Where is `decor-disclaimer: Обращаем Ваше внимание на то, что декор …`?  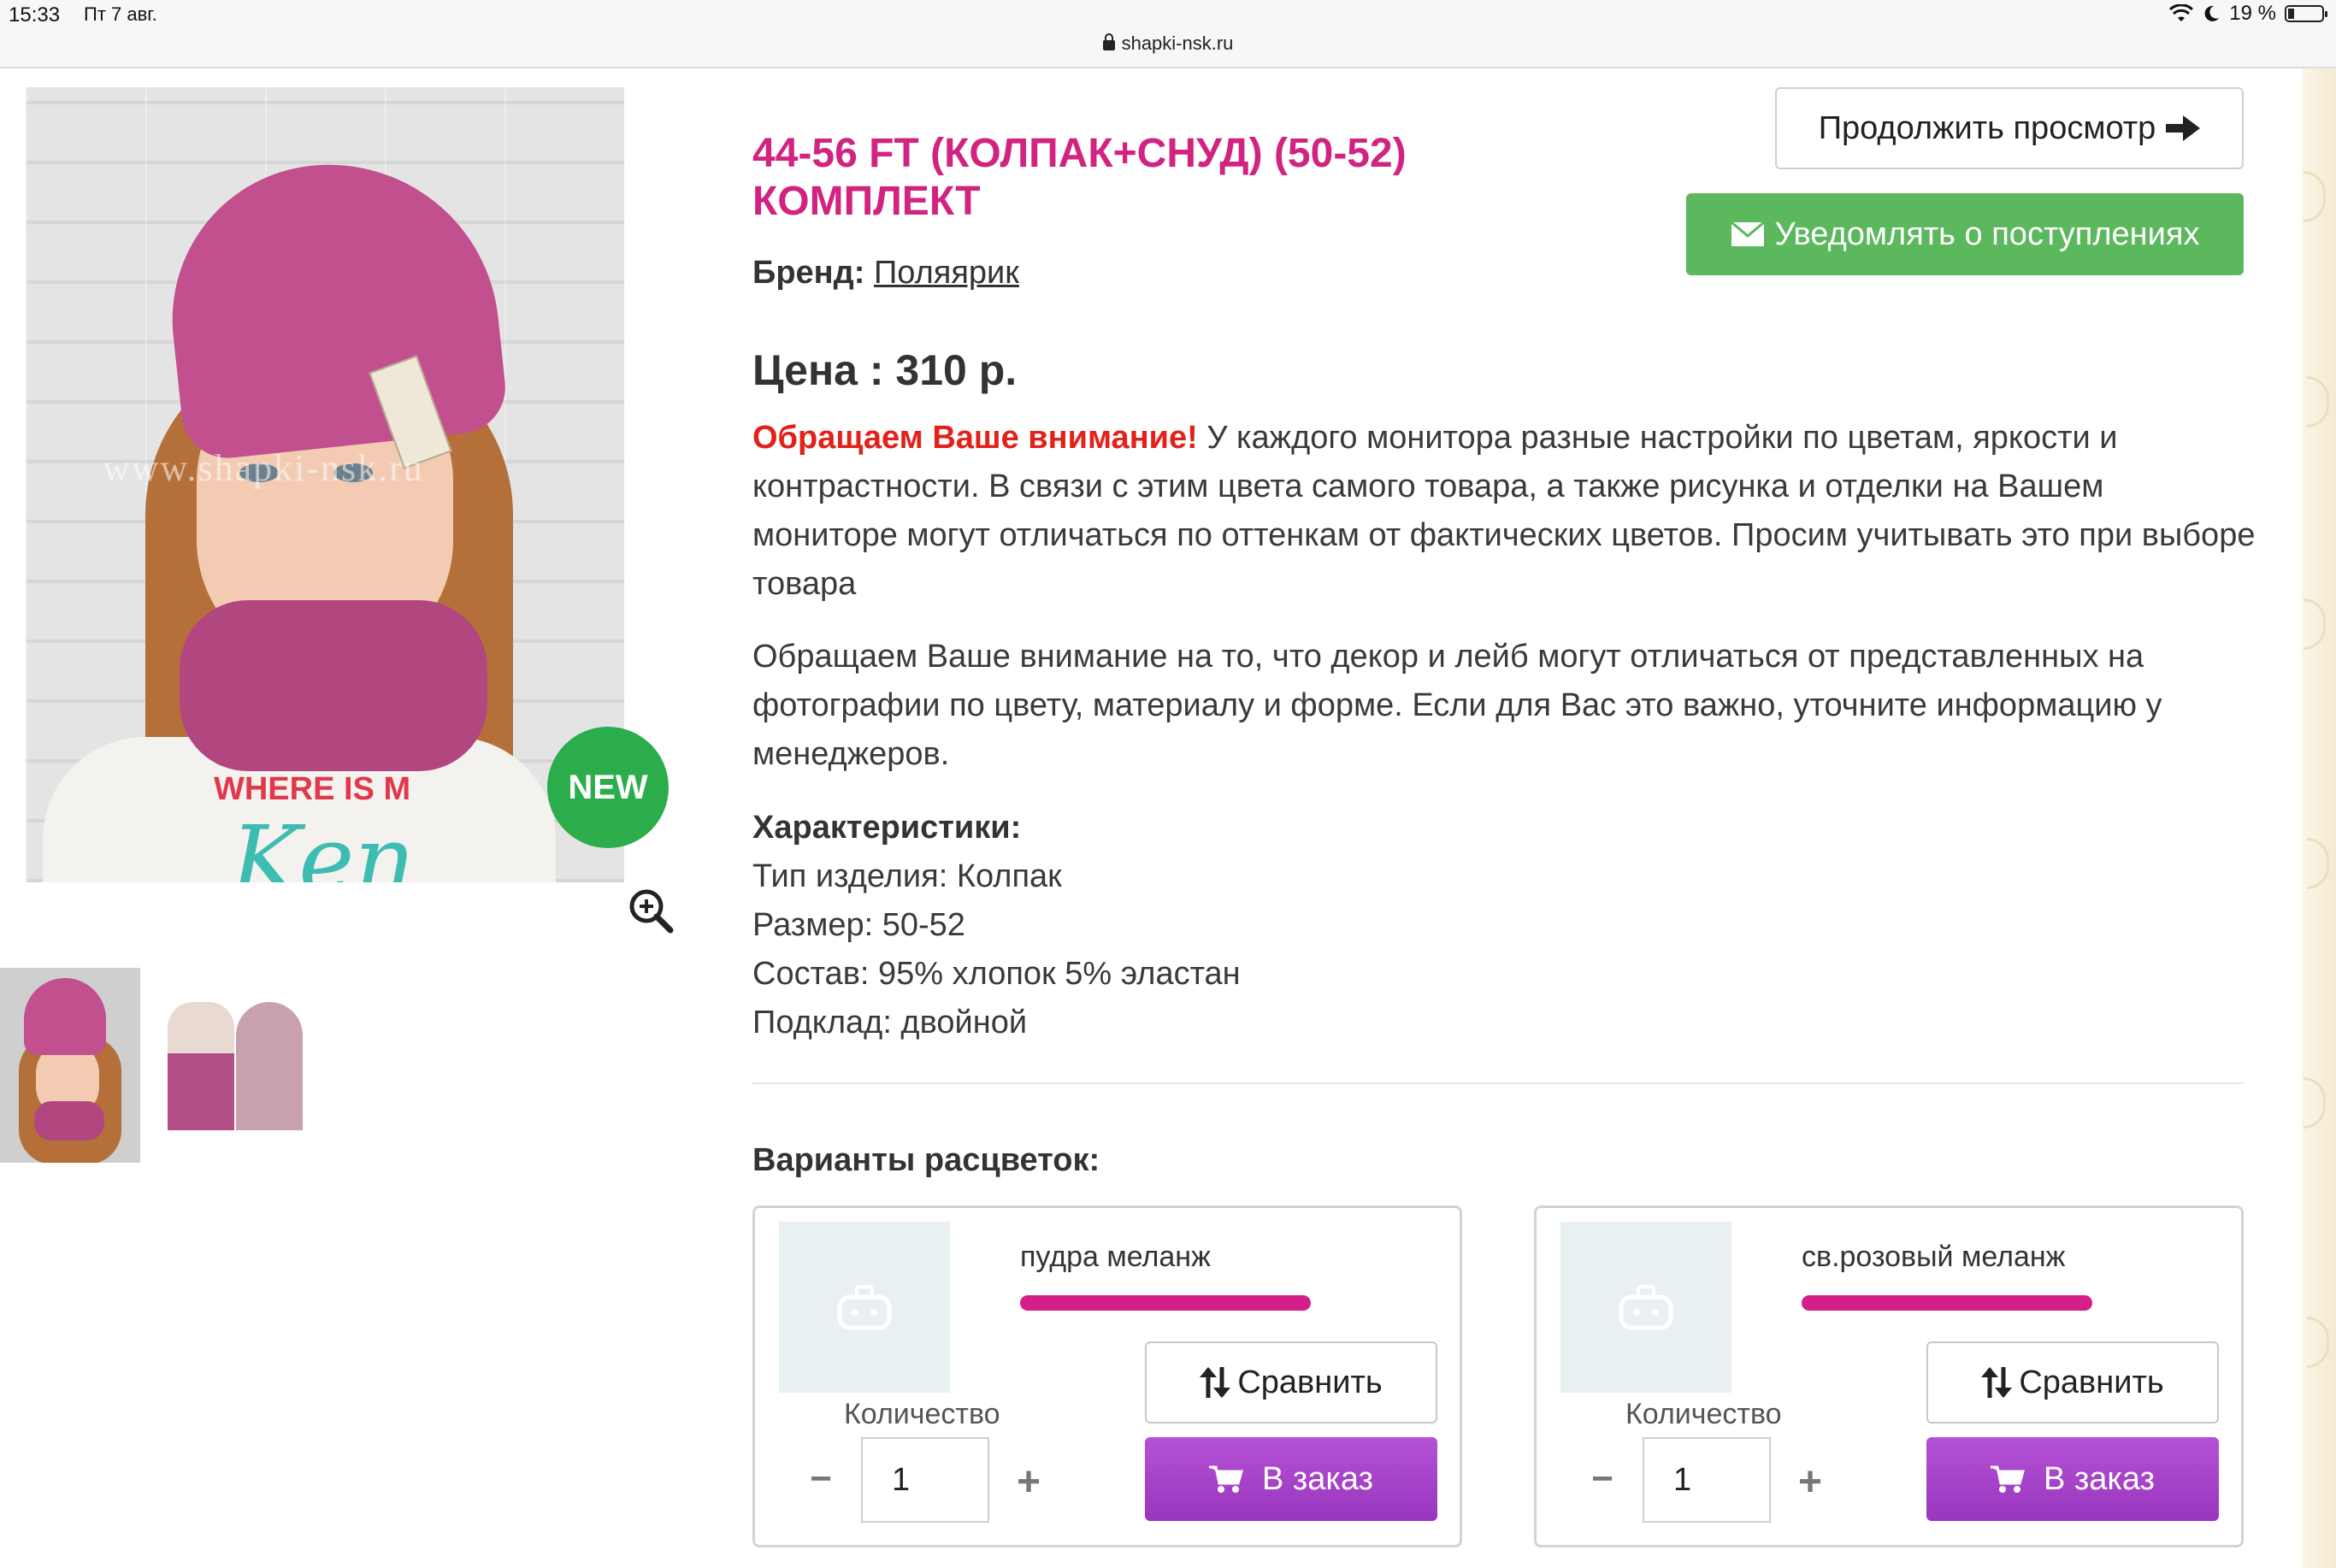 decor-disclaimer: Обращаем Ваше внимание на то, что декор … is located at coordinates (1457, 705).